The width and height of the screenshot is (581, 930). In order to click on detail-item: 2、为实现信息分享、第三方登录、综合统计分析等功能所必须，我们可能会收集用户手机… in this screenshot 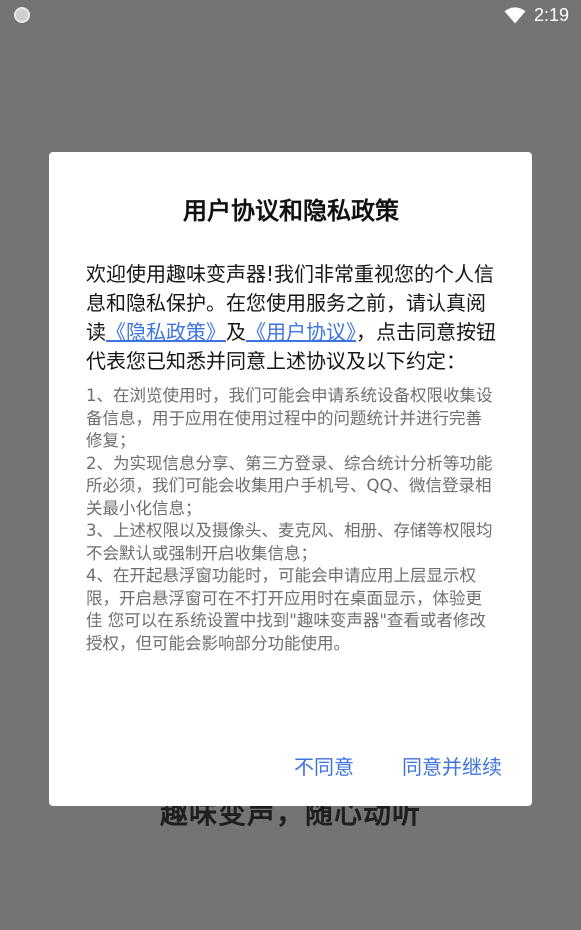, I will do `click(289, 485)`.